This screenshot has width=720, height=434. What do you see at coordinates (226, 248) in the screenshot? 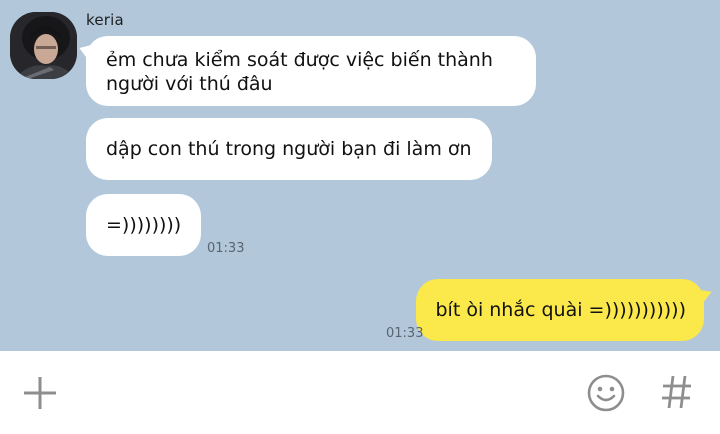
I see `message-timestamp: 01:33` at bounding box center [226, 248].